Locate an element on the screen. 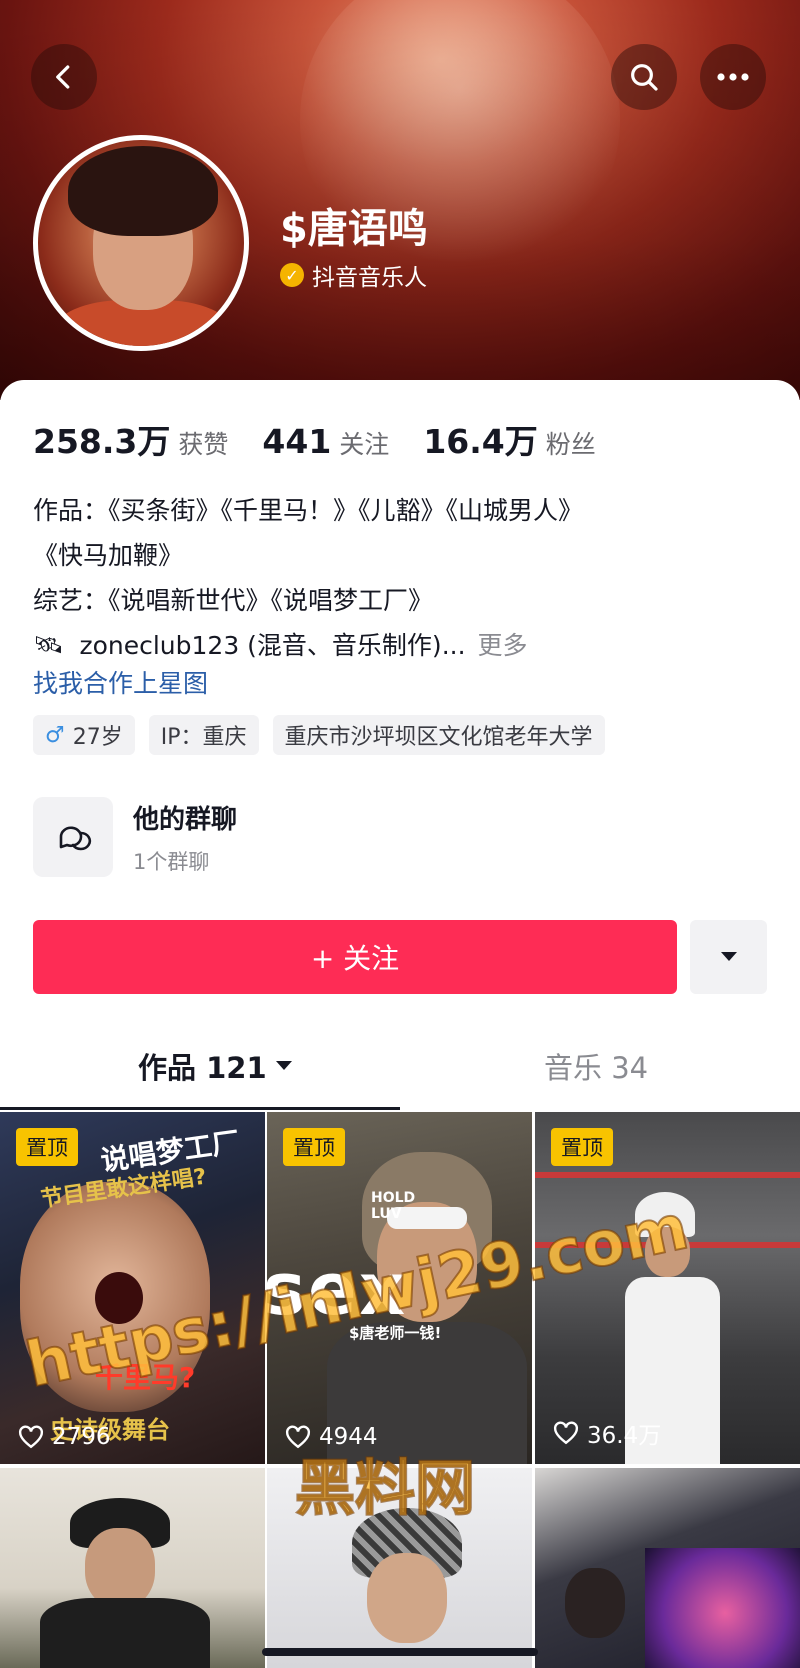 The width and height of the screenshot is (800, 1668). bio-line: 作品：《买条街》《千里马！》《儿豁》《山城男人》 is located at coordinates (308, 510).